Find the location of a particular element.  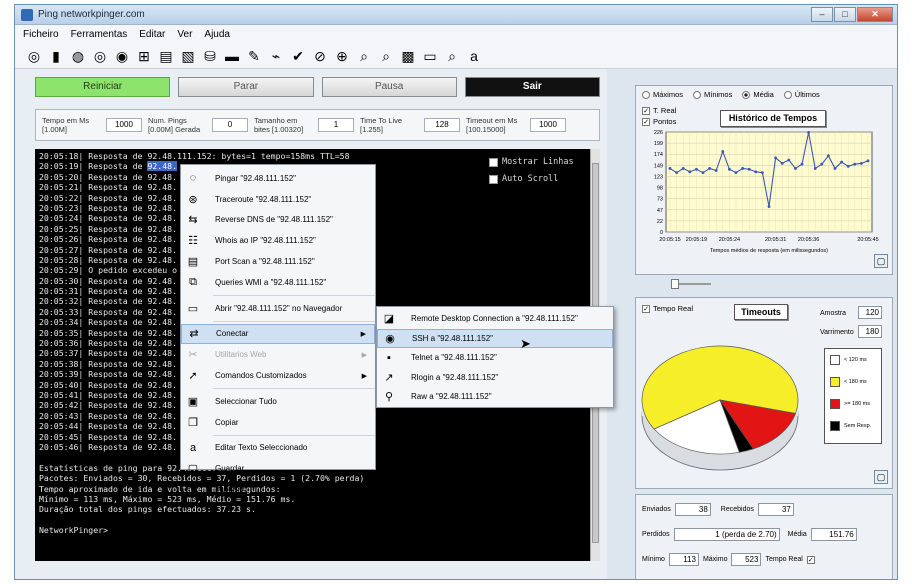

copy-icon: ⊘ is located at coordinates (320, 56).